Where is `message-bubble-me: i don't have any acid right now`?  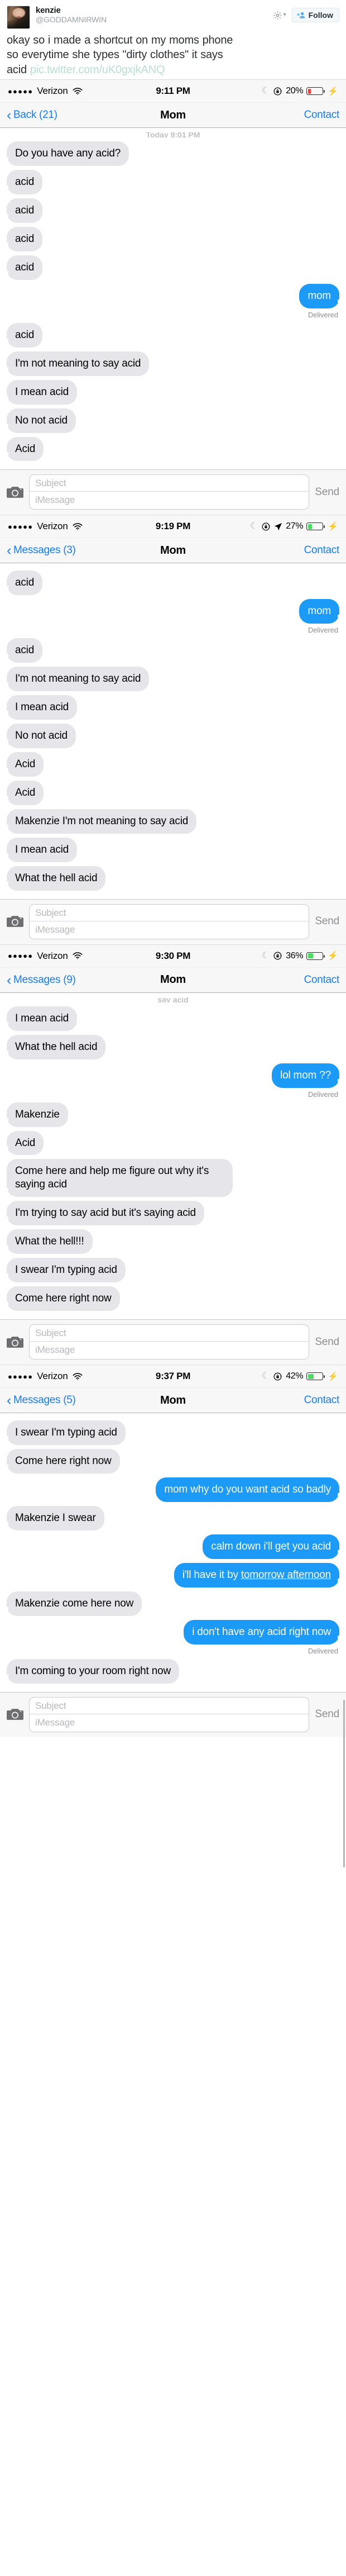
message-bubble-me: i don't have any acid right now is located at coordinates (264, 1632).